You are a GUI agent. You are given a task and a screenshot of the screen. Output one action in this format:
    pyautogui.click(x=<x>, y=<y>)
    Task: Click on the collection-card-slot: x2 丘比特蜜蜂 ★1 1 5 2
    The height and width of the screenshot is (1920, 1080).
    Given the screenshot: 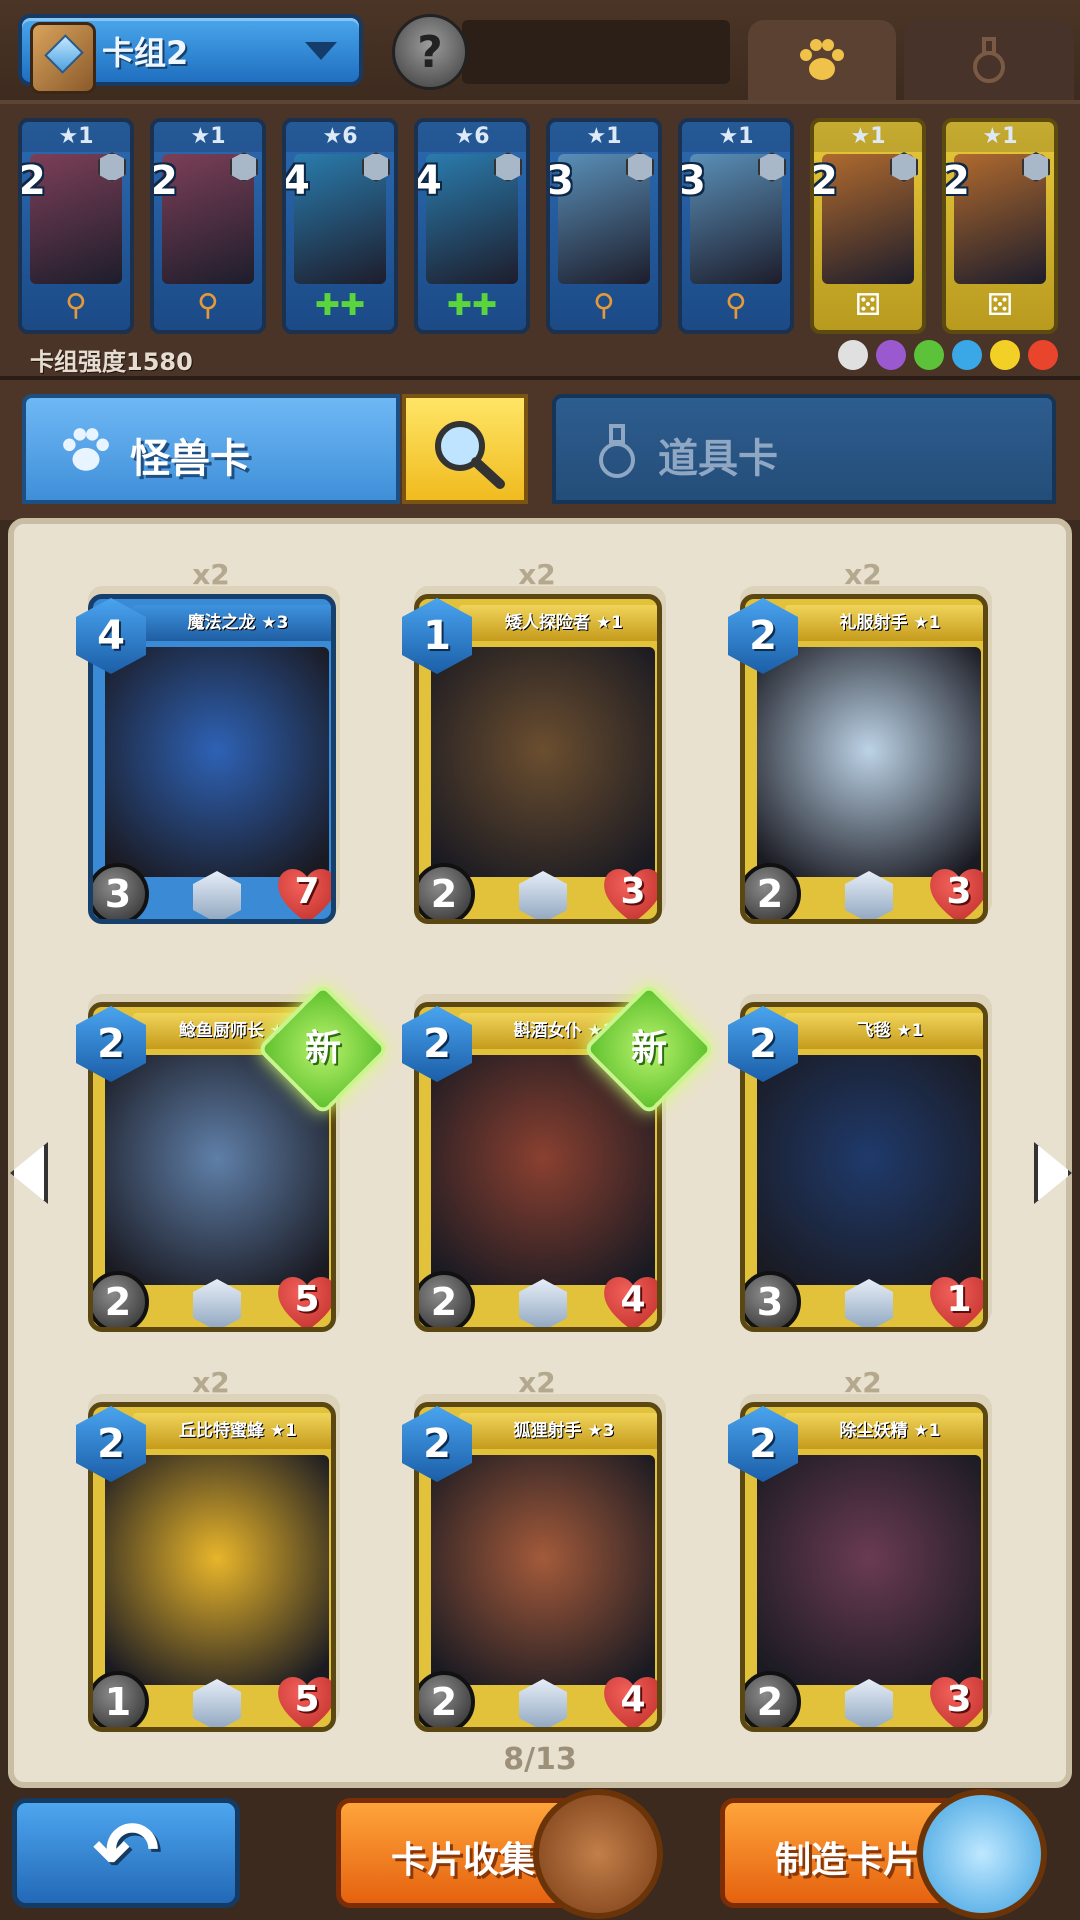 What is the action you would take?
    pyautogui.click(x=211, y=1550)
    